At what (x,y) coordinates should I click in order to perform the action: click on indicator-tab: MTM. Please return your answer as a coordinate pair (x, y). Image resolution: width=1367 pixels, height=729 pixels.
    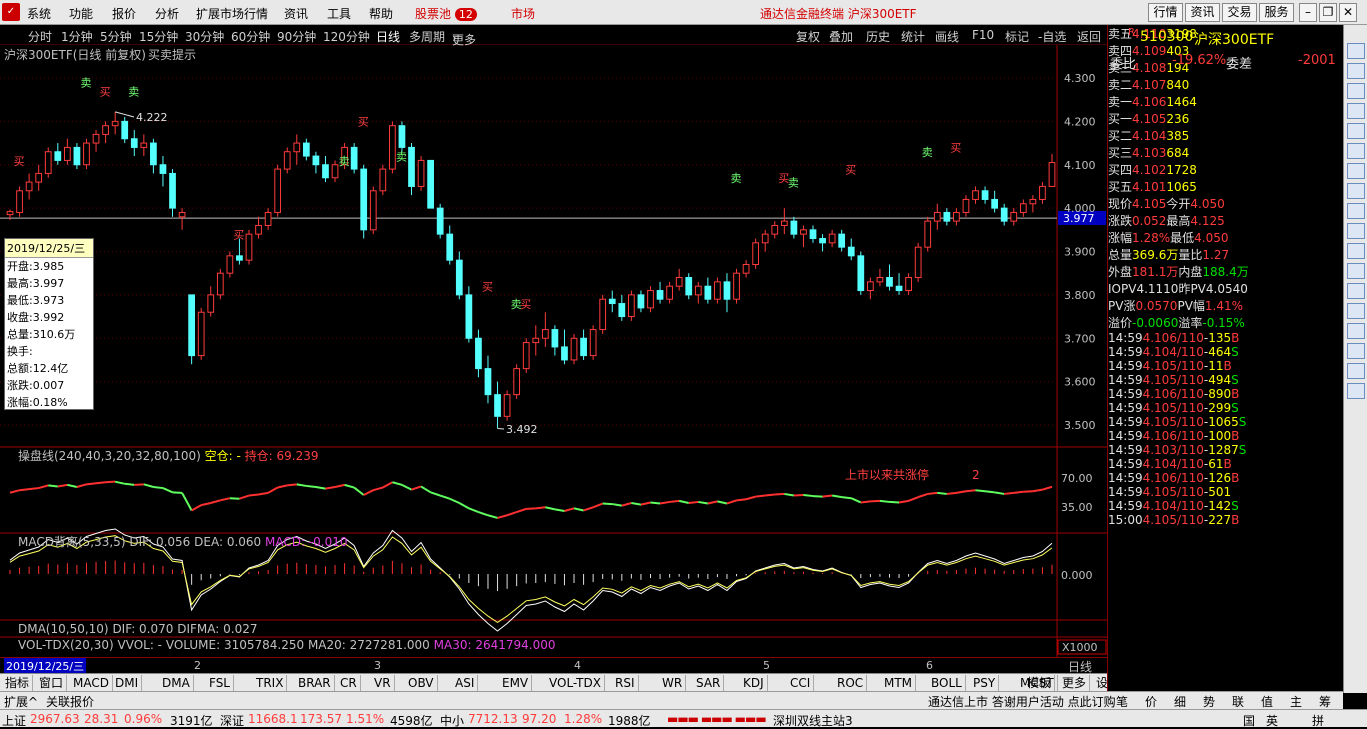
    Looking at the image, I should click on (899, 683).